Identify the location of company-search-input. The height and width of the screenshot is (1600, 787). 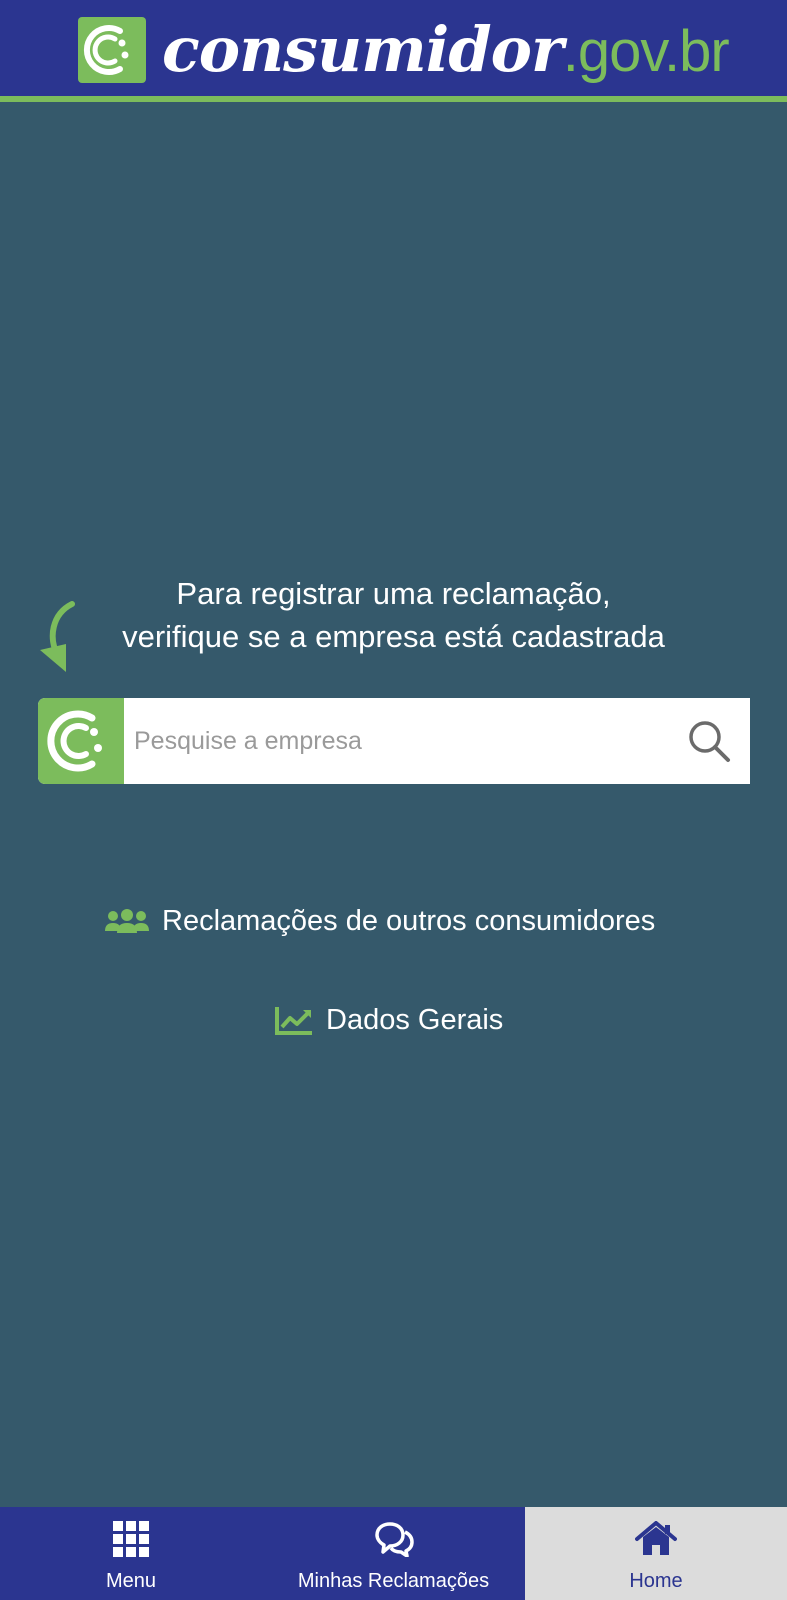
(394, 741).